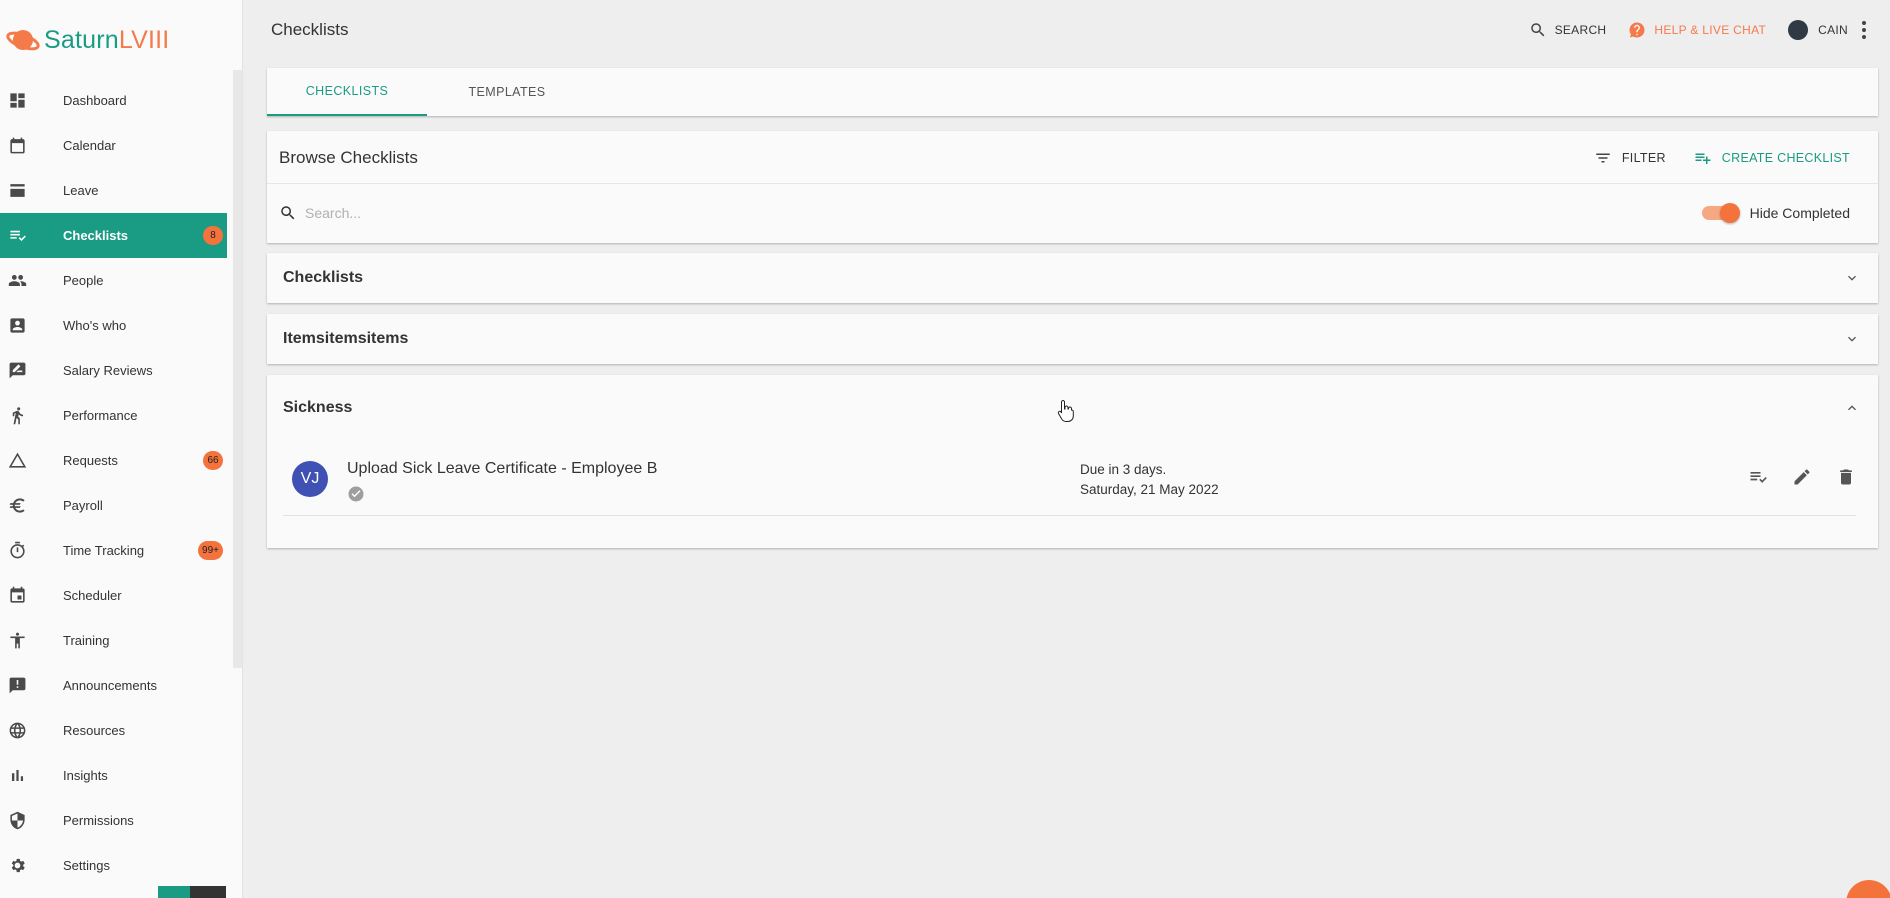 The width and height of the screenshot is (1890, 898). Describe the element at coordinates (107, 39) in the screenshot. I see `logo-text: SaturnLVIII` at that location.